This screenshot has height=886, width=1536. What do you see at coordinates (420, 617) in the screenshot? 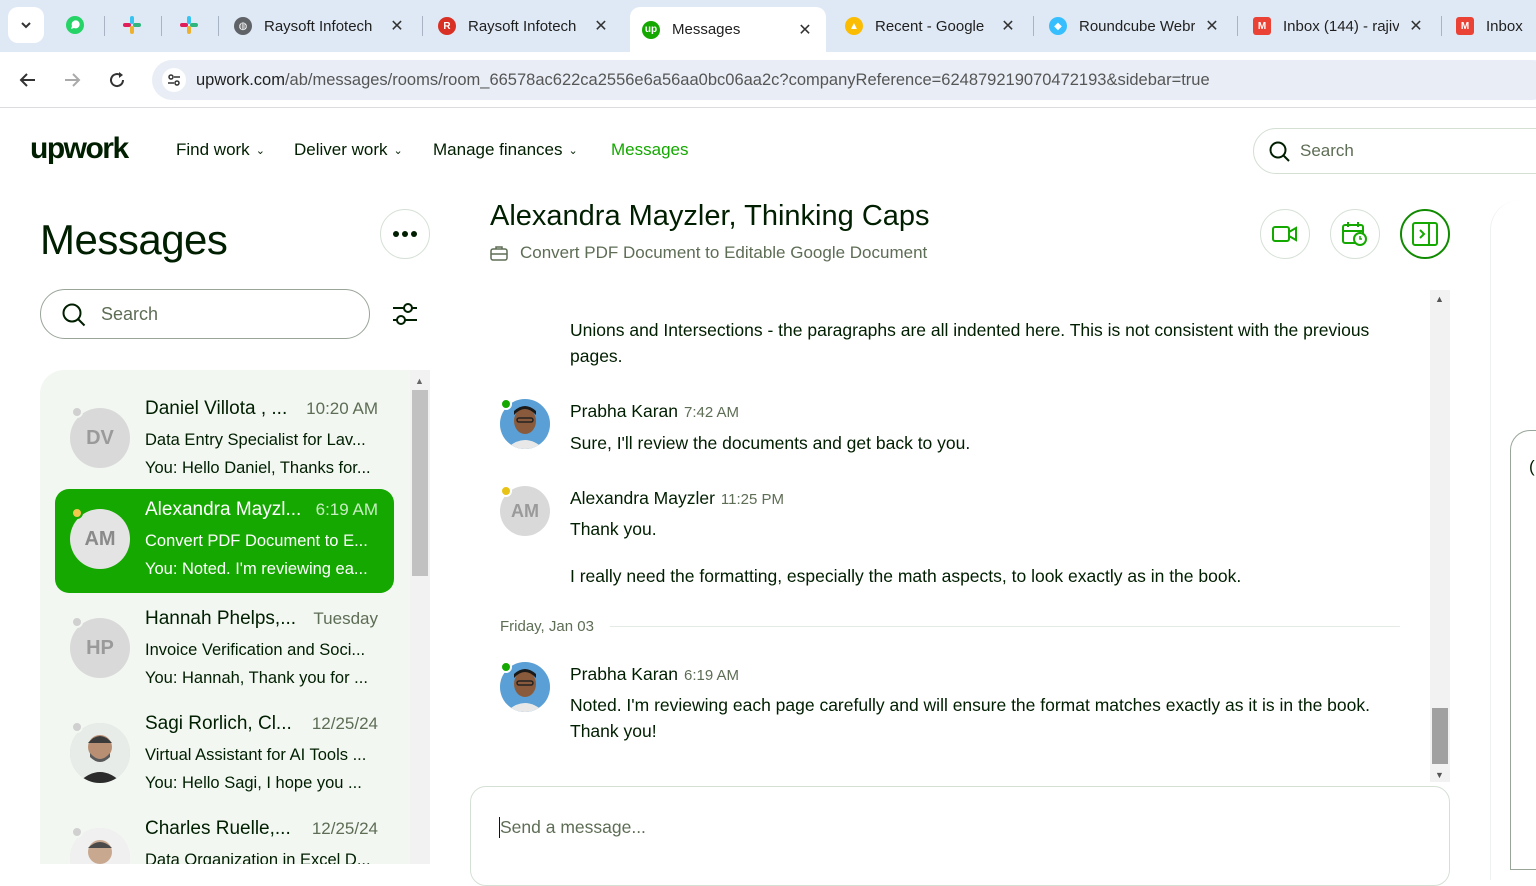
I see `room-list-scrollbar: ▲` at bounding box center [420, 617].